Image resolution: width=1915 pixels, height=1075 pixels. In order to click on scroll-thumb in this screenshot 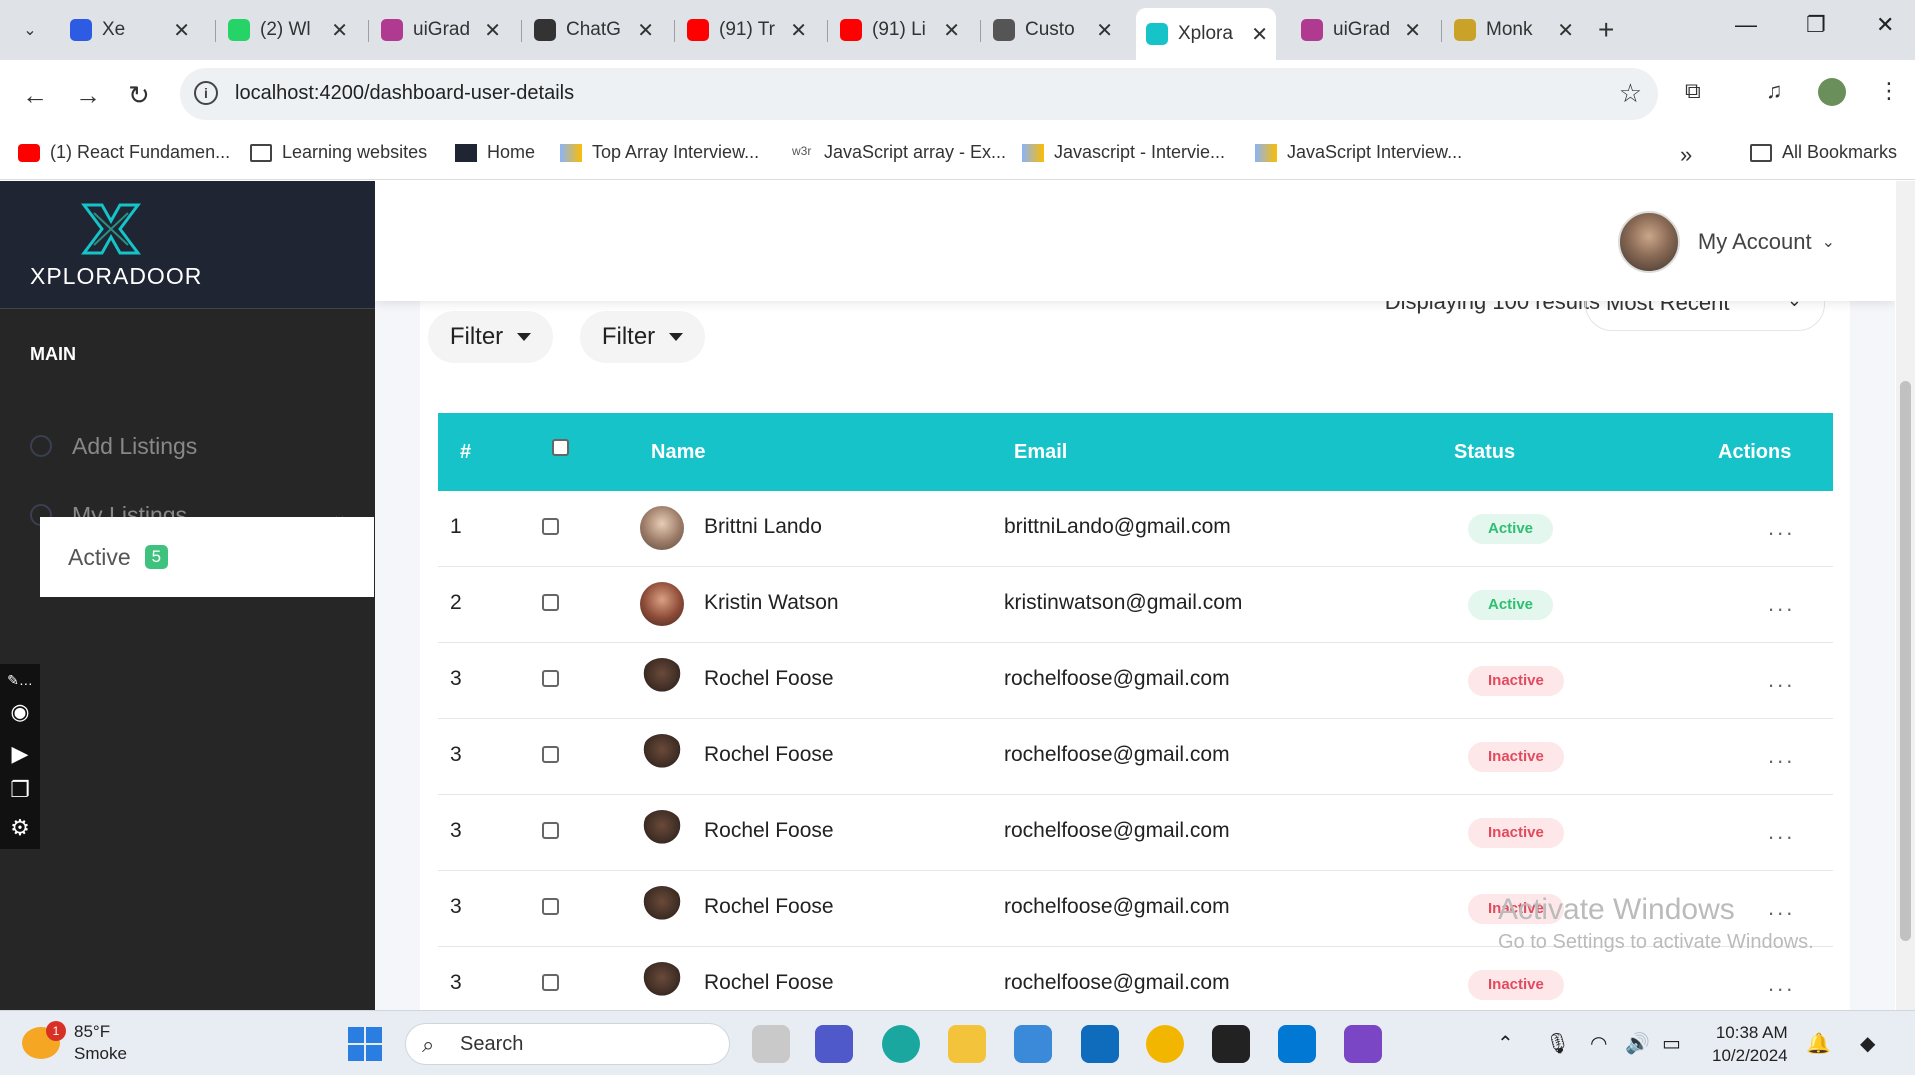, I will do `click(1905, 661)`.